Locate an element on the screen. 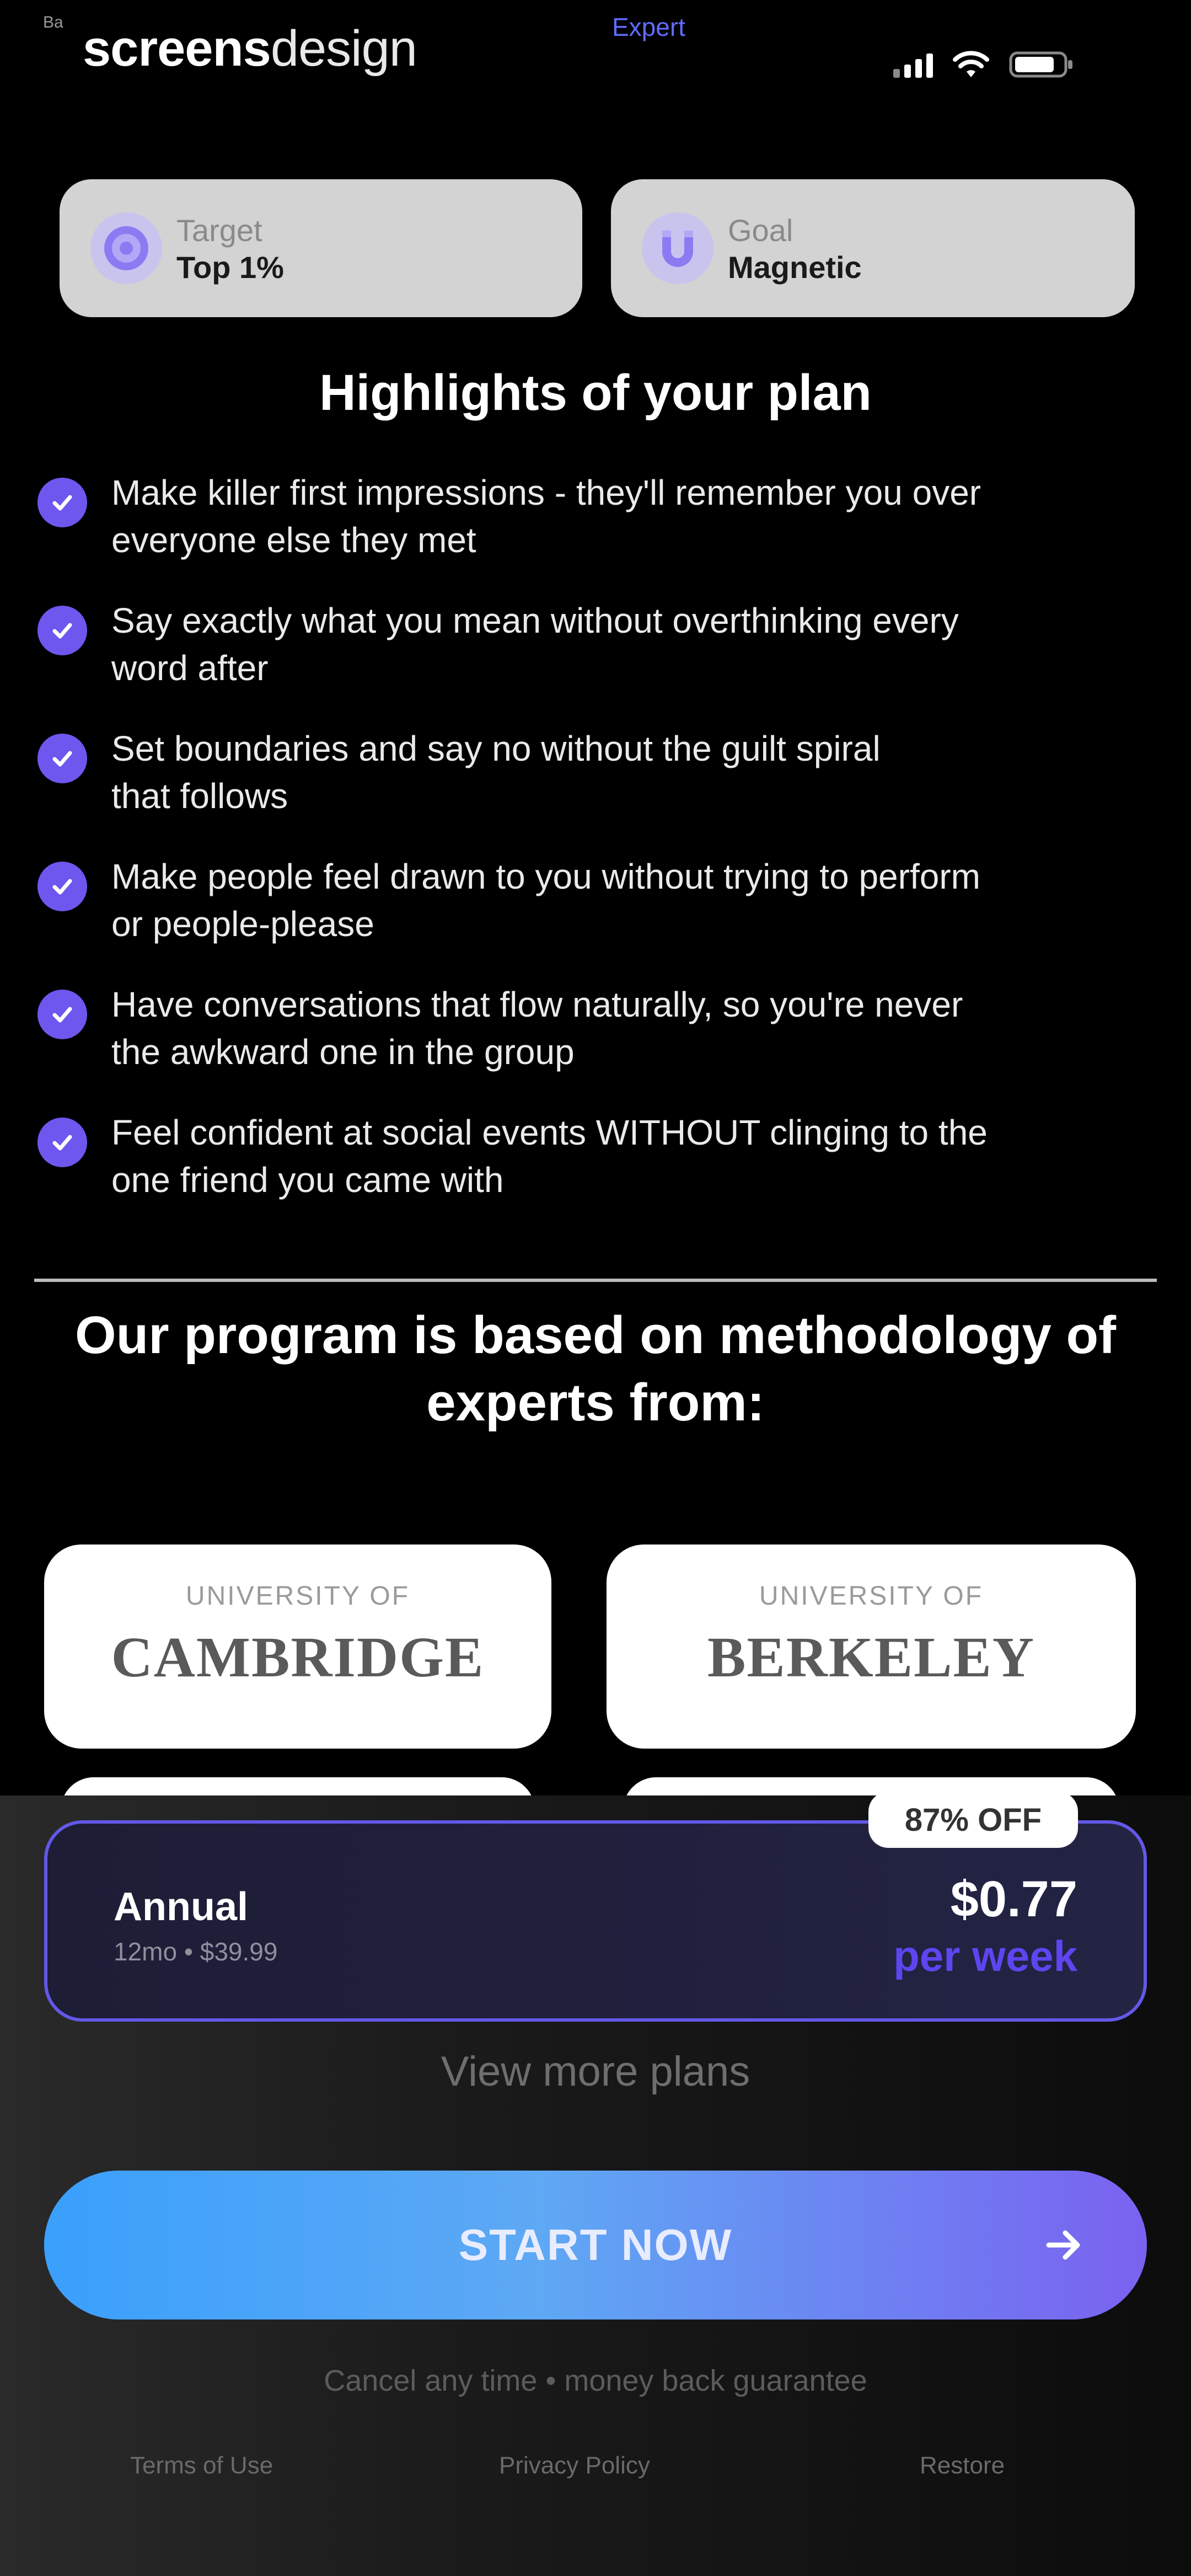 The width and height of the screenshot is (1191, 2576). discount-badge: 87% OFF is located at coordinates (973, 1820).